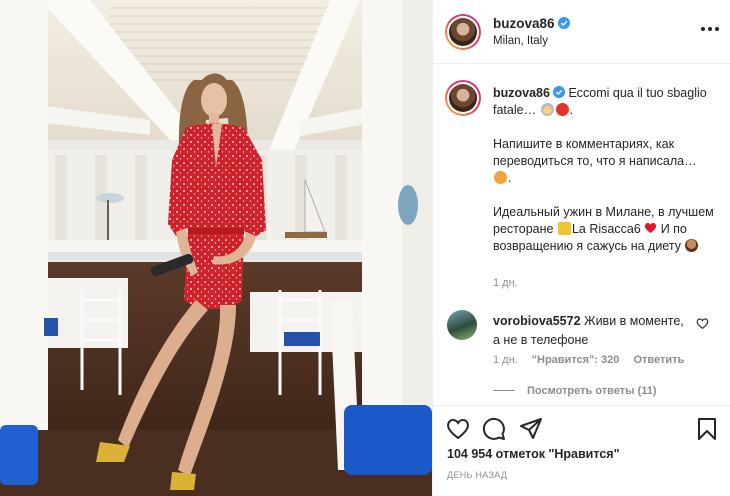 The image size is (730, 496). I want to click on caption-username: buzova86, so click(521, 93).